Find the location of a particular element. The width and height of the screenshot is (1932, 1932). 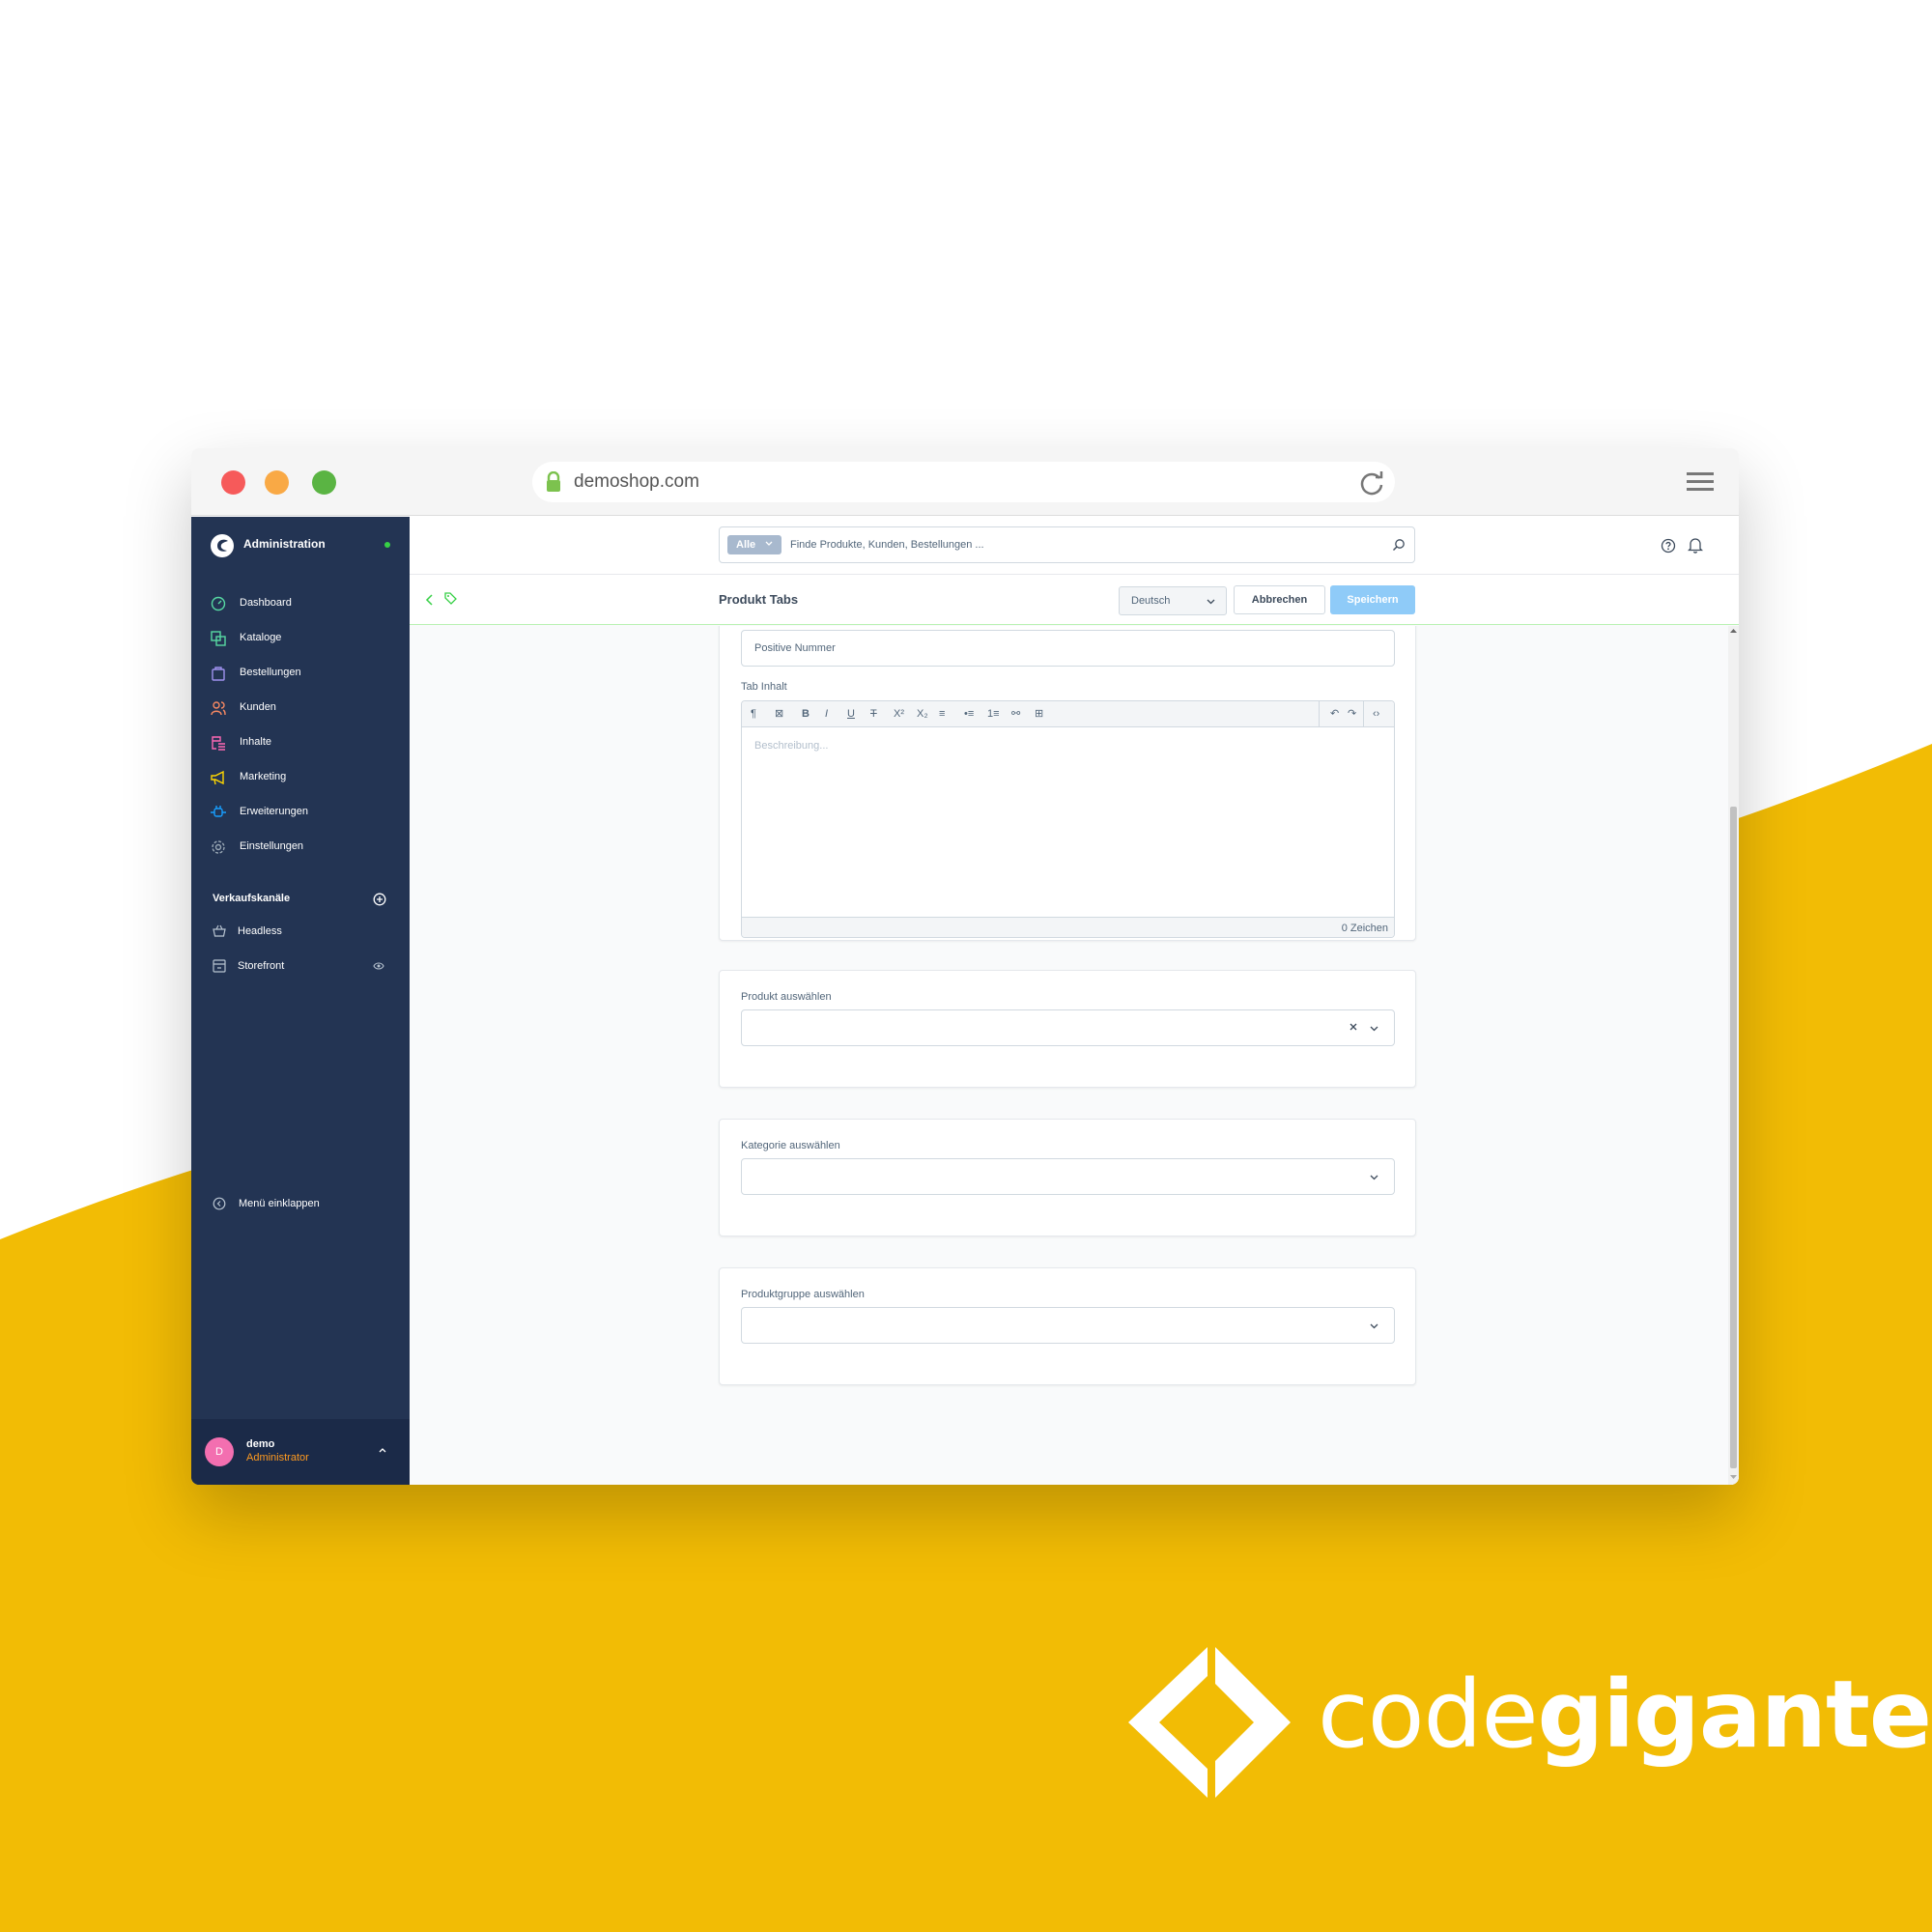

window-minimize-dot is located at coordinates (277, 482).